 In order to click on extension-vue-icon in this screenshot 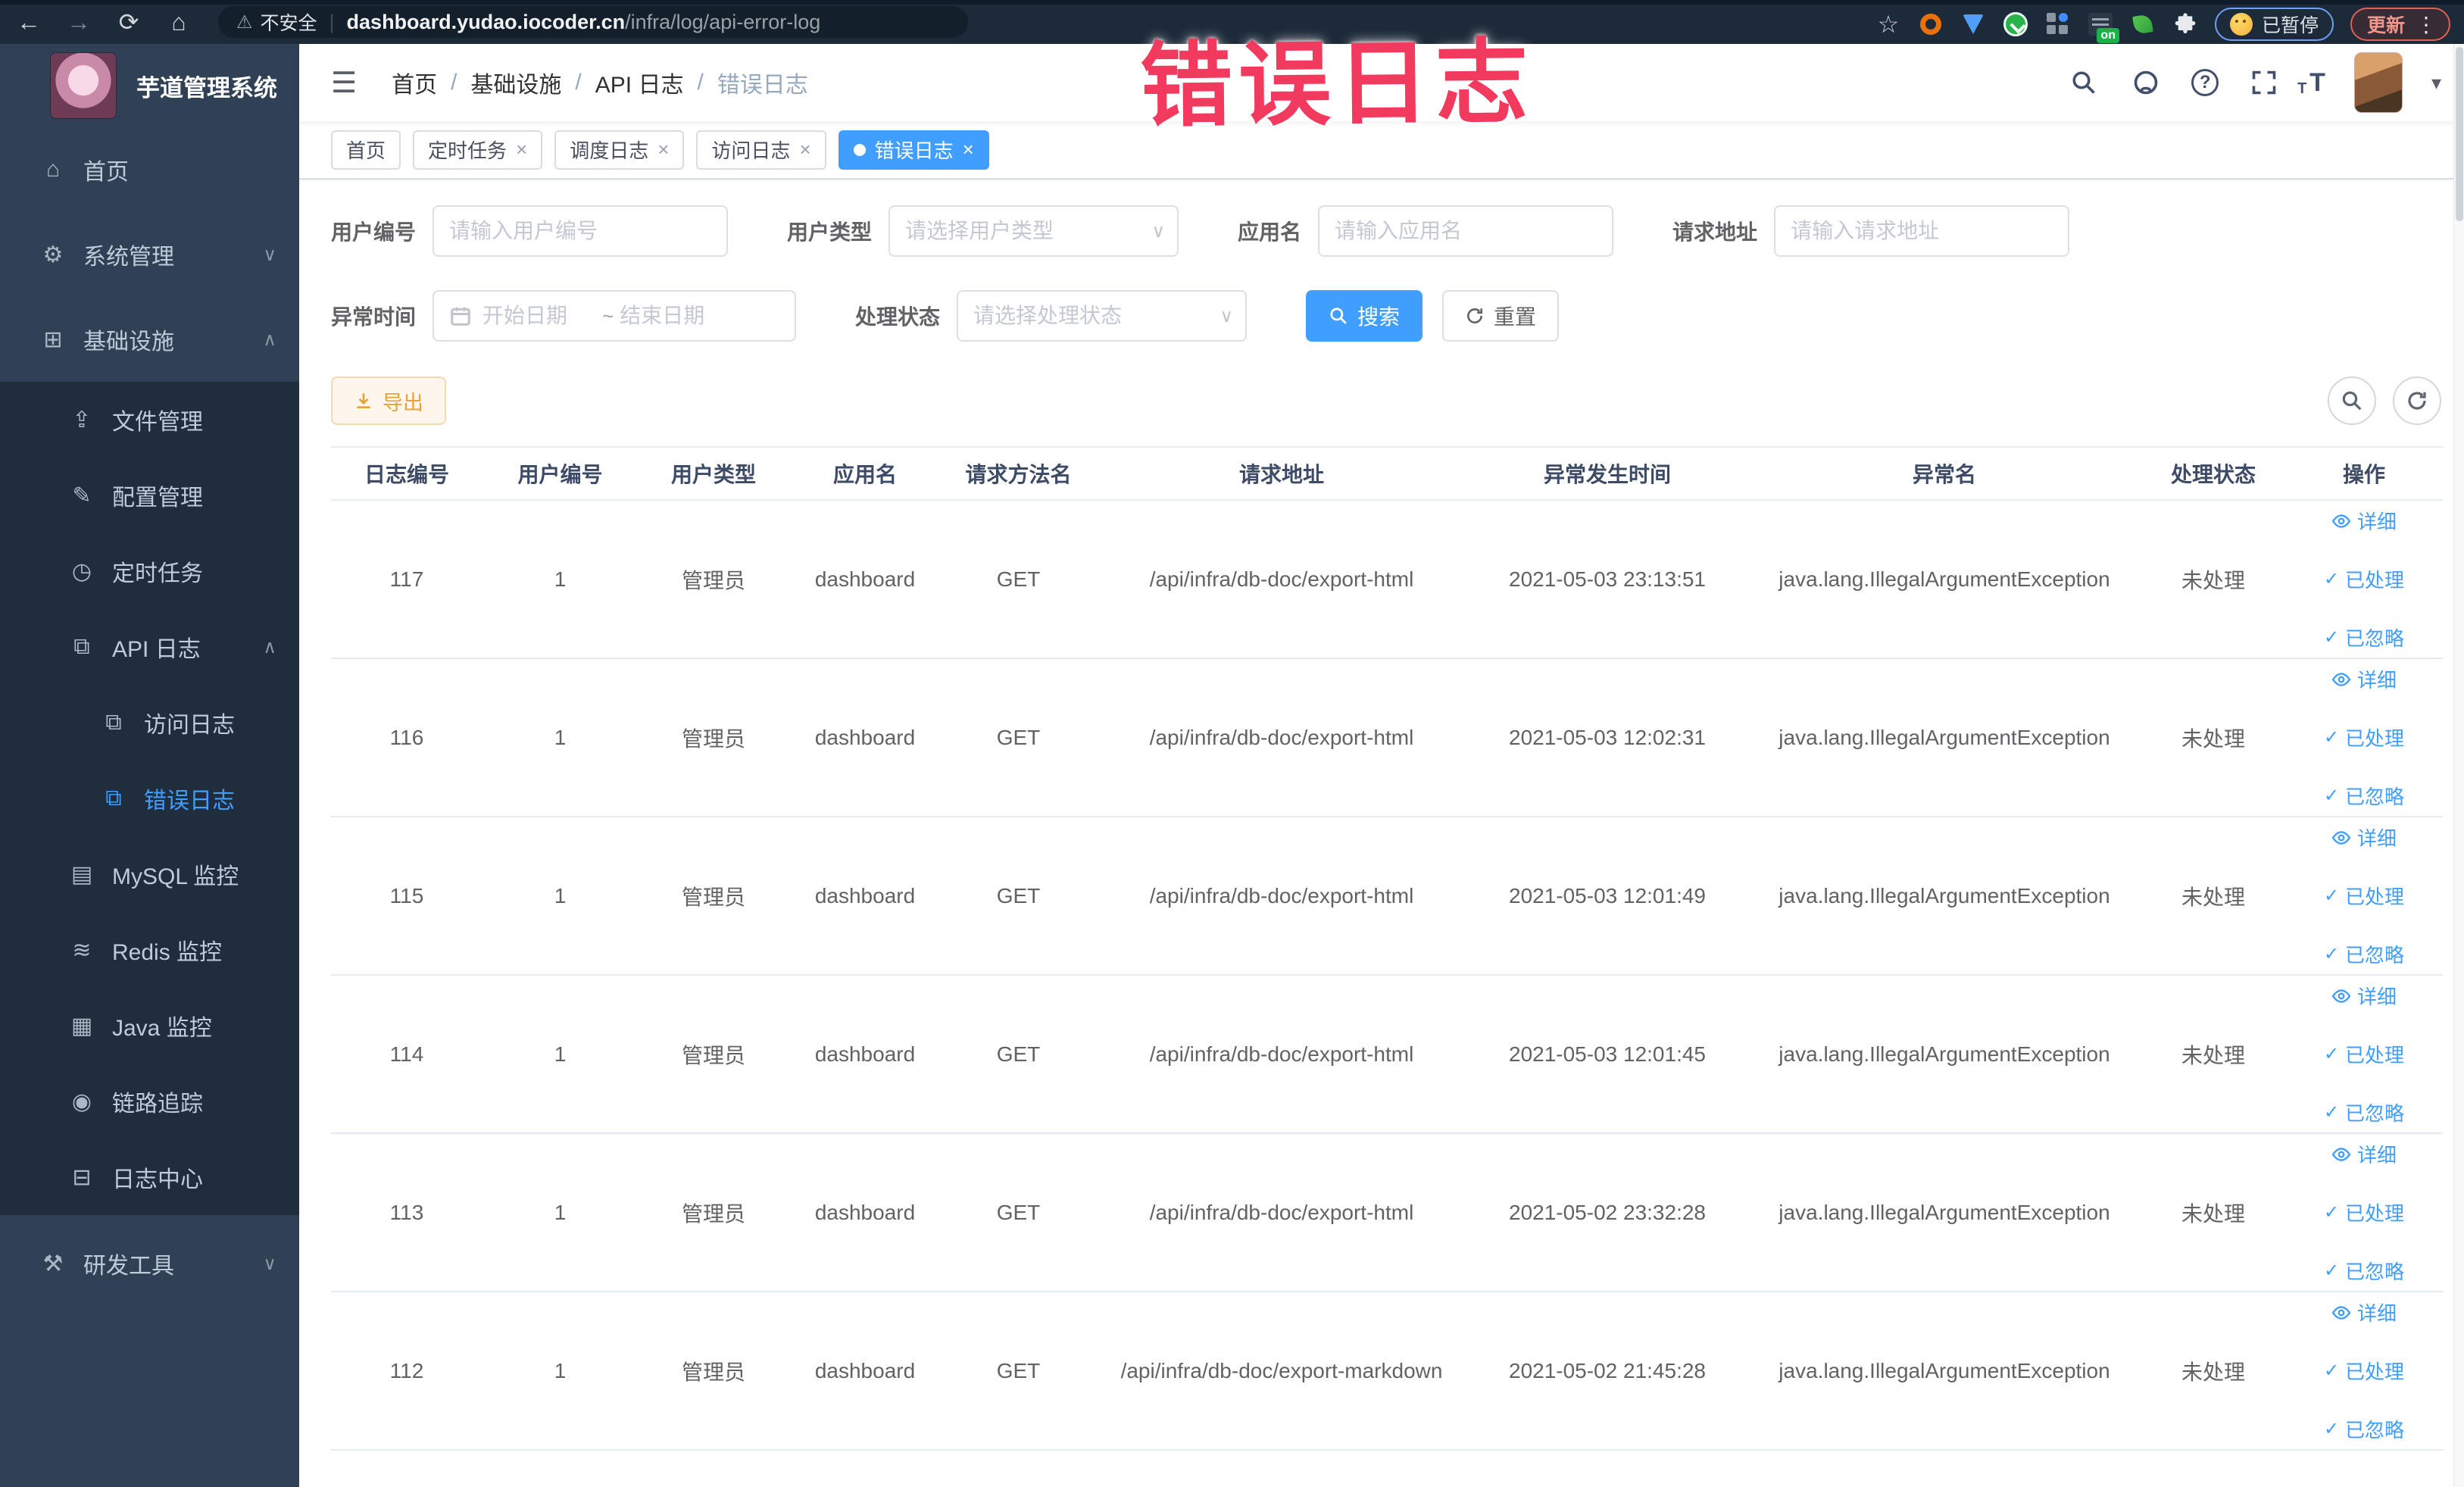, I will do `click(2015, 24)`.